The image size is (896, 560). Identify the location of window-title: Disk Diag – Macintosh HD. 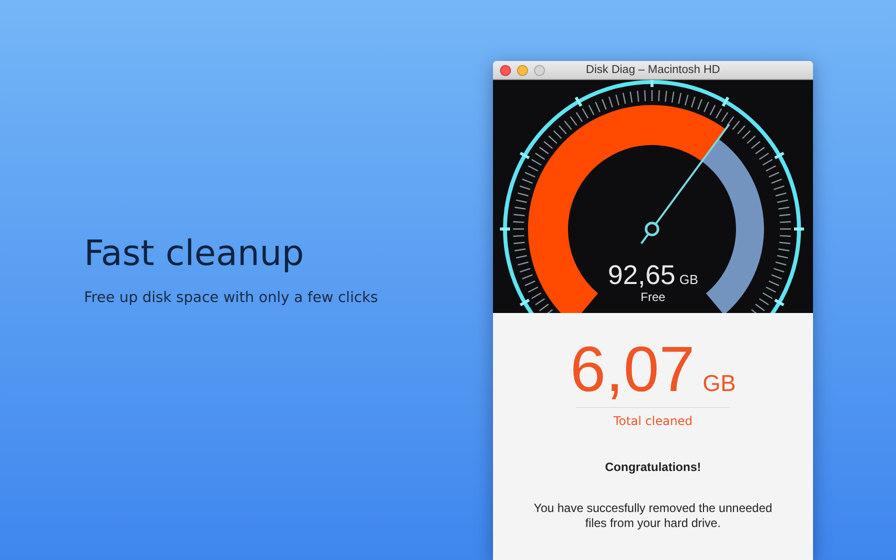
(653, 70).